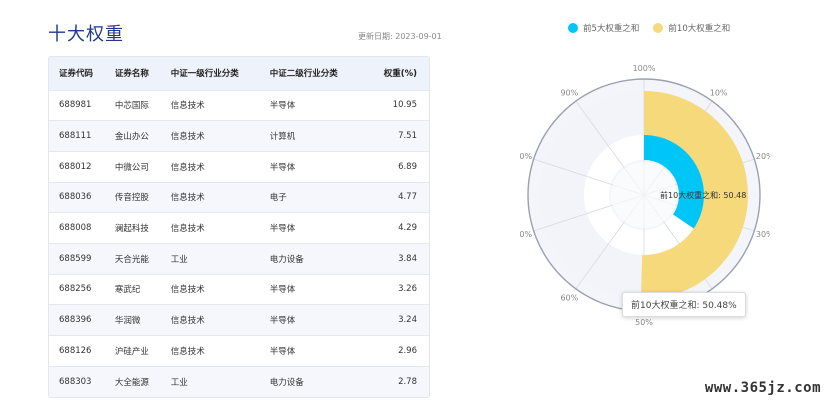 The image size is (831, 406). I want to click on tick-label: 60%, so click(569, 298).